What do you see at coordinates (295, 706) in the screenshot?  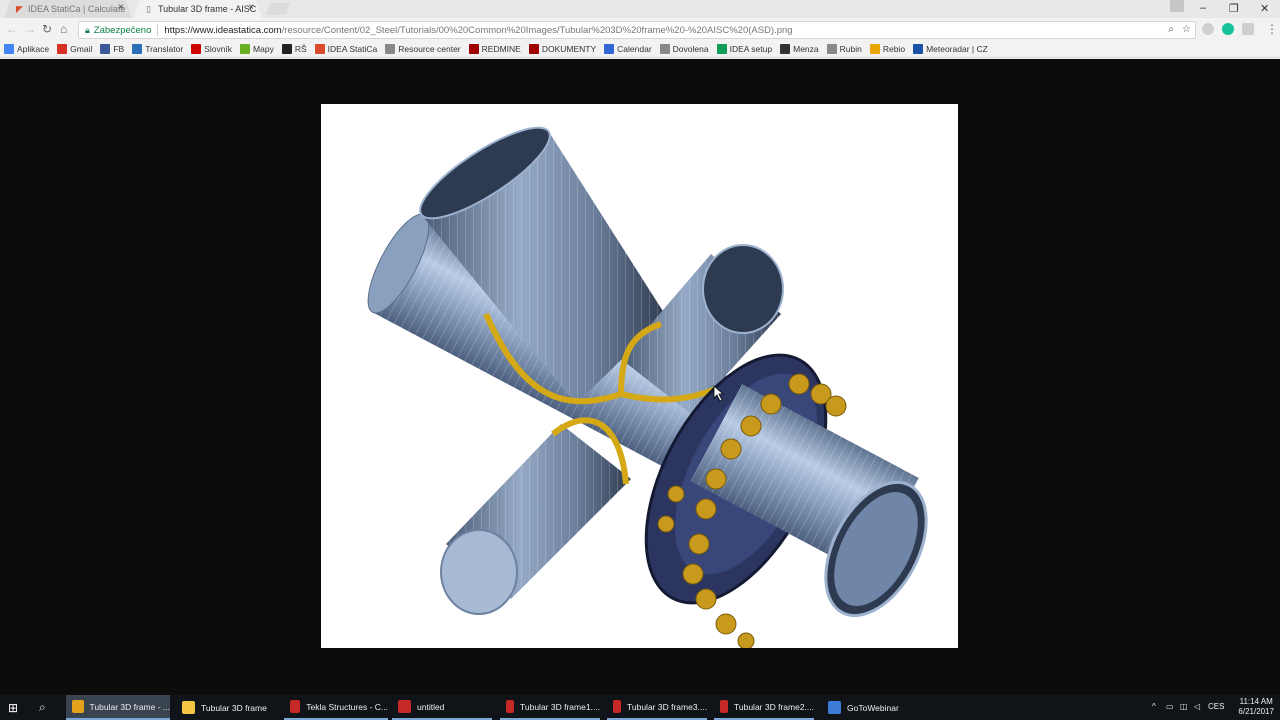 I see `tekla-icon` at bounding box center [295, 706].